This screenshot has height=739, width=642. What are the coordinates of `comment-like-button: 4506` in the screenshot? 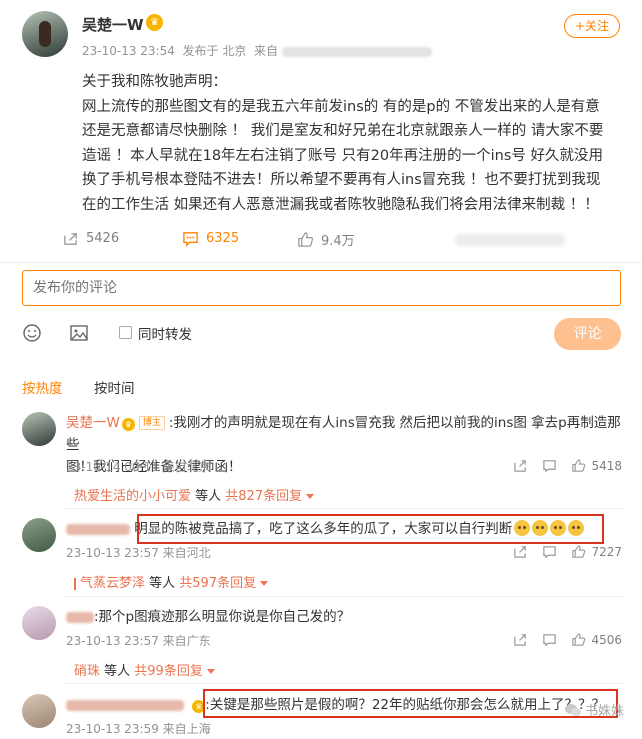 It's located at (596, 639).